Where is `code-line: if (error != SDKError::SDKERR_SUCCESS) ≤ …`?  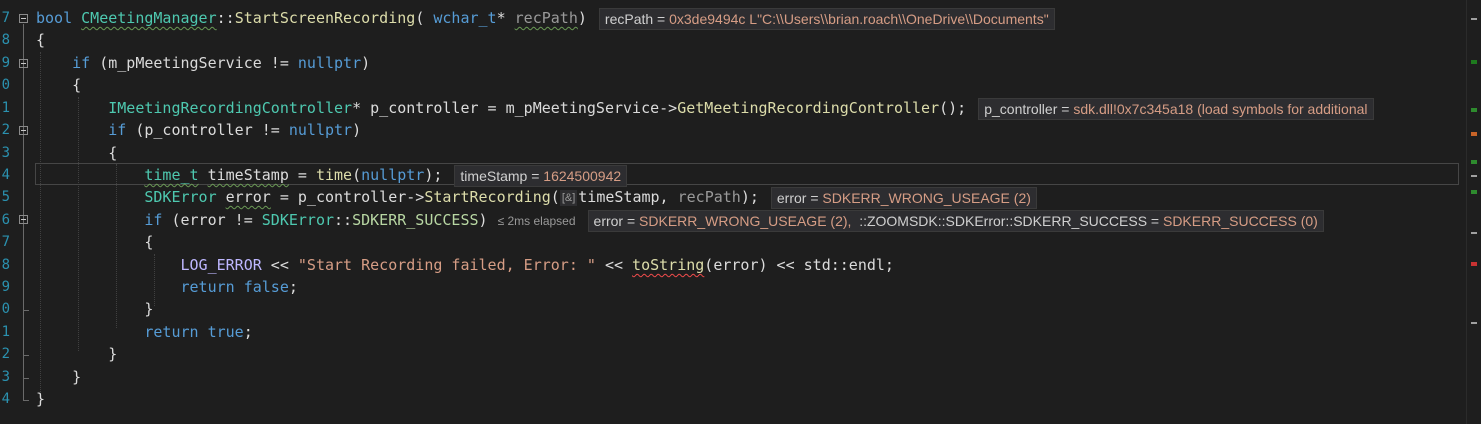 code-line: if (error != SDKError::SDKERR_SUCCESS) ≤ … is located at coordinates (680, 220).